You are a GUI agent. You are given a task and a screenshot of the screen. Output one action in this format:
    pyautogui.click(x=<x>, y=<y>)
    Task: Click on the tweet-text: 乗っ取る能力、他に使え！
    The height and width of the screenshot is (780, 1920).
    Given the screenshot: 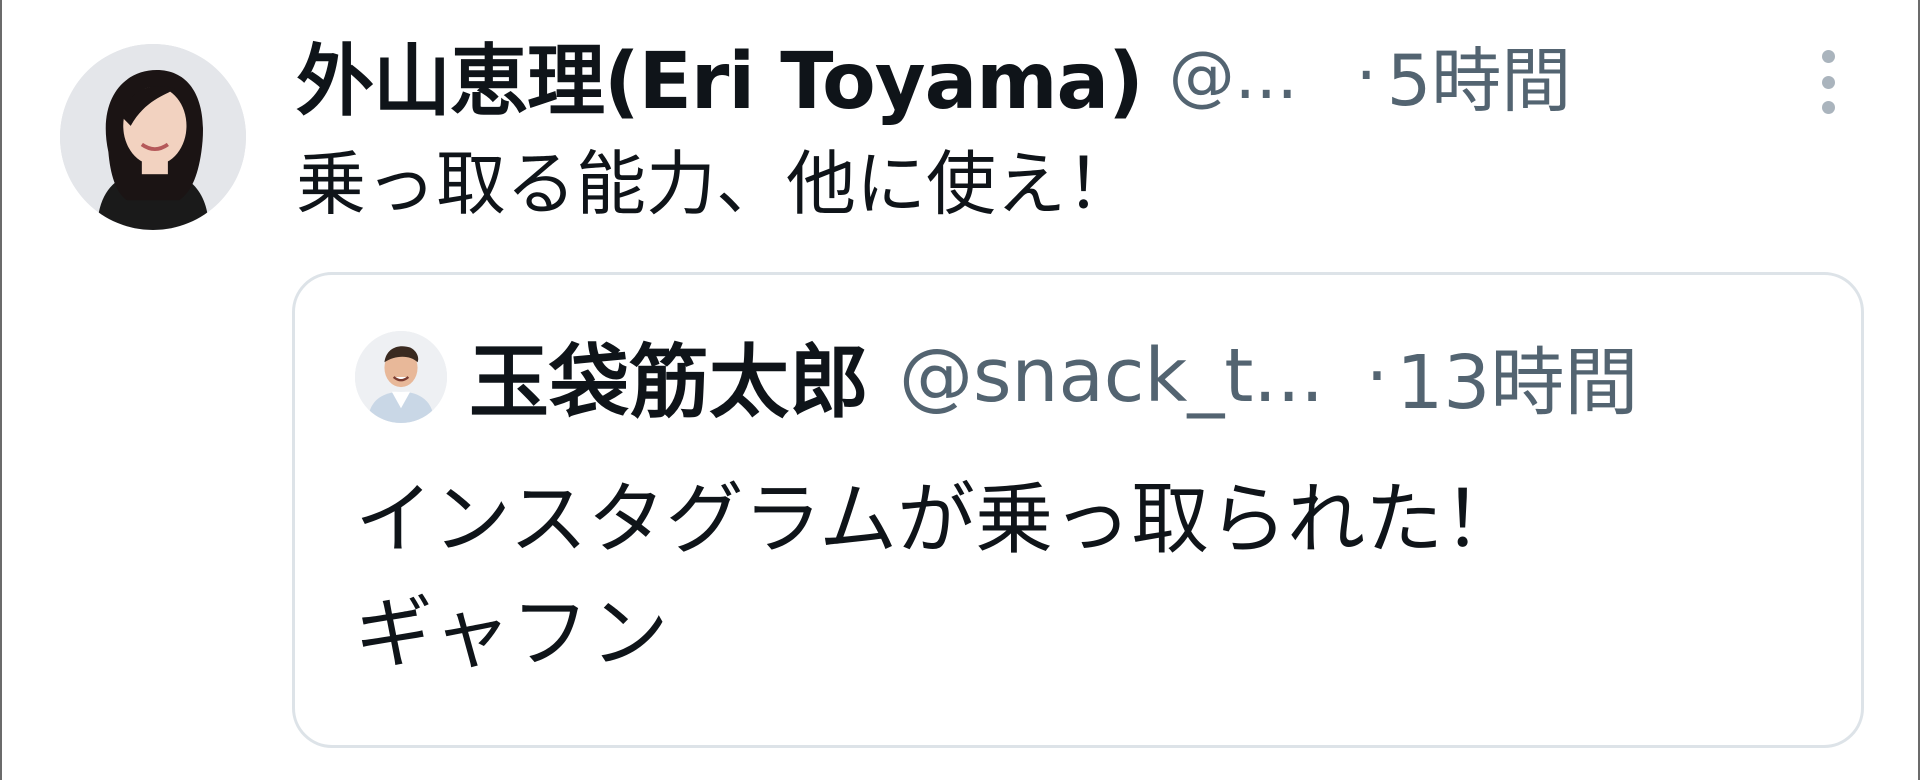 What is the action you would take?
    pyautogui.click(x=716, y=184)
    